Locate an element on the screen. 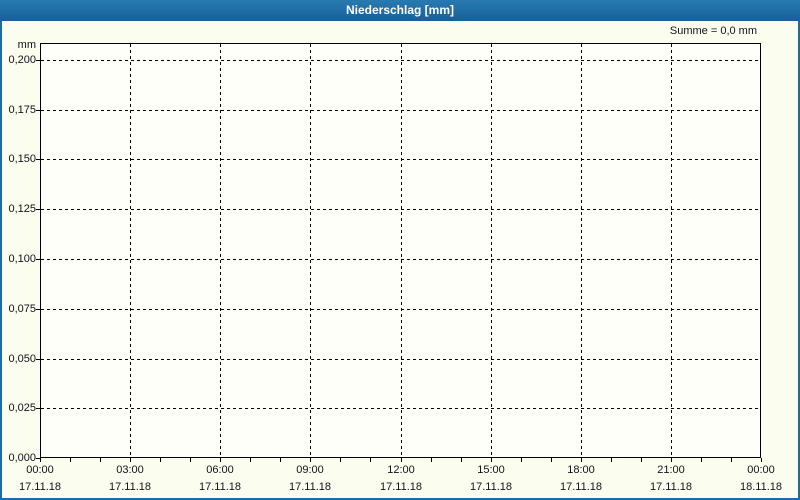  y-axis-tick-label: 0,025 is located at coordinates (22, 408).